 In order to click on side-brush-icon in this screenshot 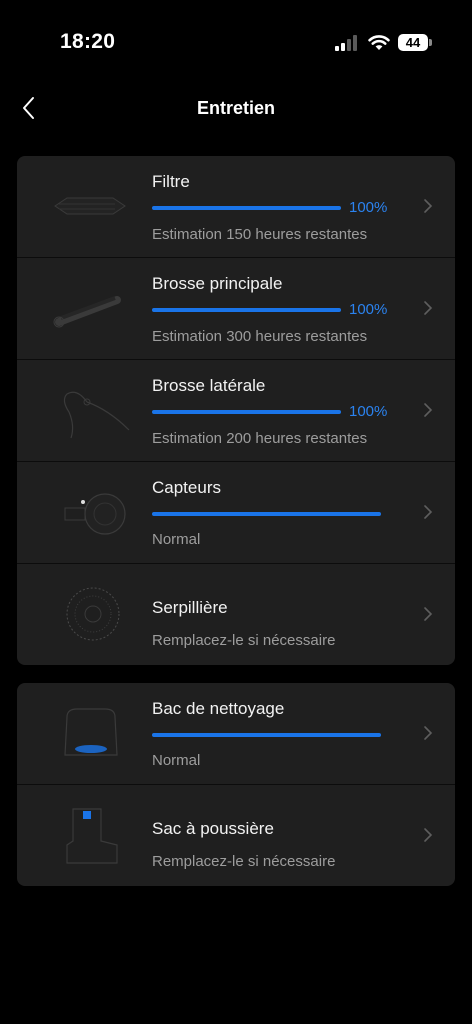, I will do `click(96, 415)`.